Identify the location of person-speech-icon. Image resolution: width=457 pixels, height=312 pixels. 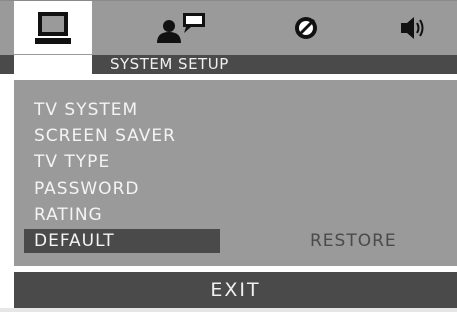
(181, 27).